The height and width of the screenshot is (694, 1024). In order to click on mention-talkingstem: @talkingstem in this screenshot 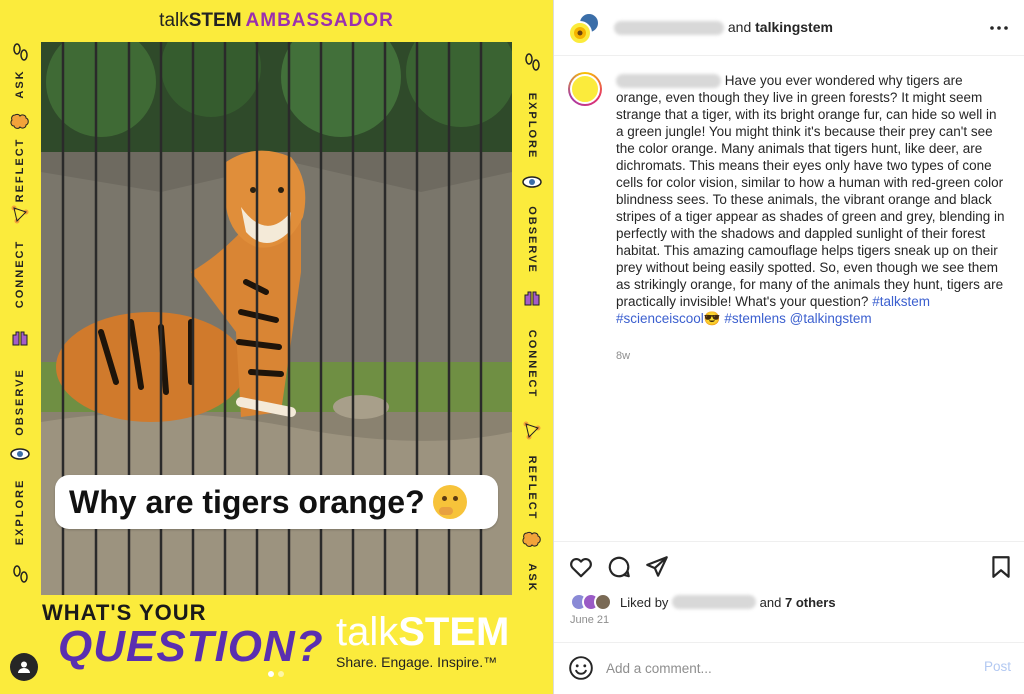, I will do `click(831, 318)`.